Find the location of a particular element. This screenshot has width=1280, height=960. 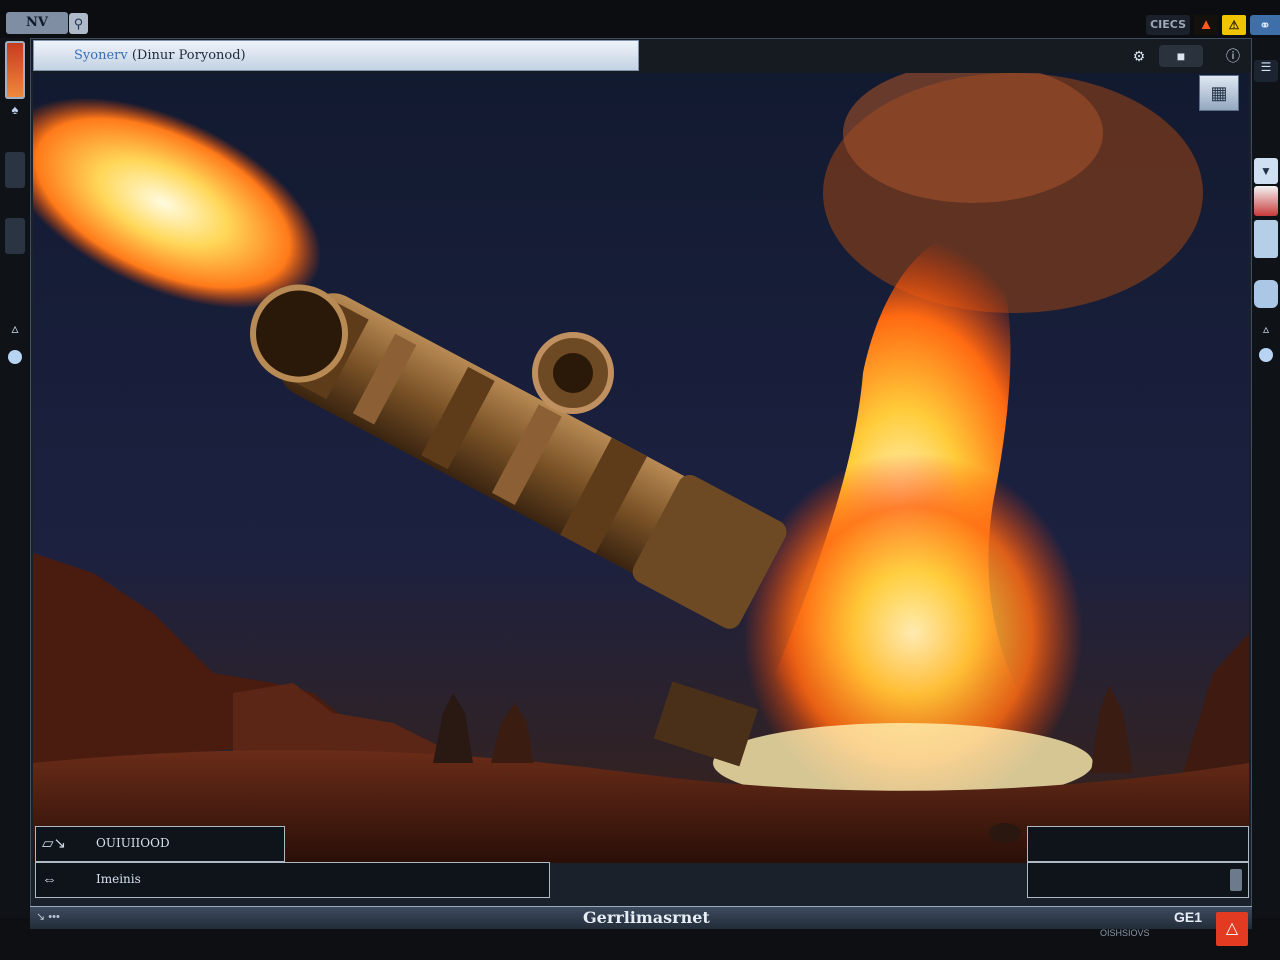

frames-label: Imeinis is located at coordinates (118, 879).